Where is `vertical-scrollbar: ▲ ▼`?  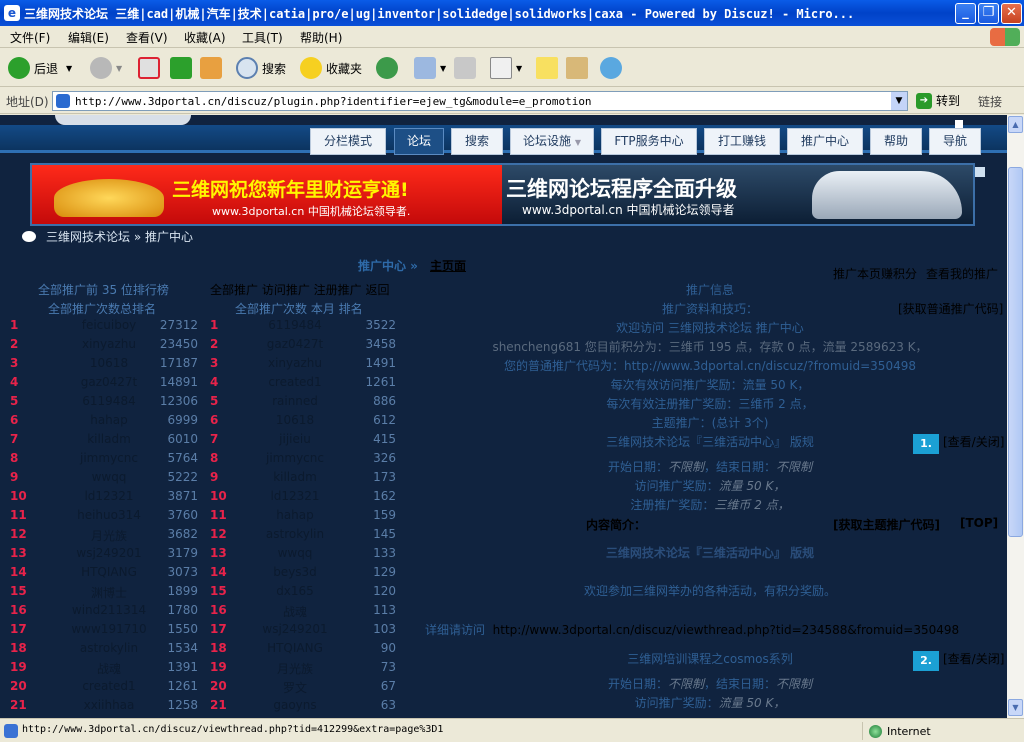
vertical-scrollbar: ▲ ▼ is located at coordinates (1015, 416).